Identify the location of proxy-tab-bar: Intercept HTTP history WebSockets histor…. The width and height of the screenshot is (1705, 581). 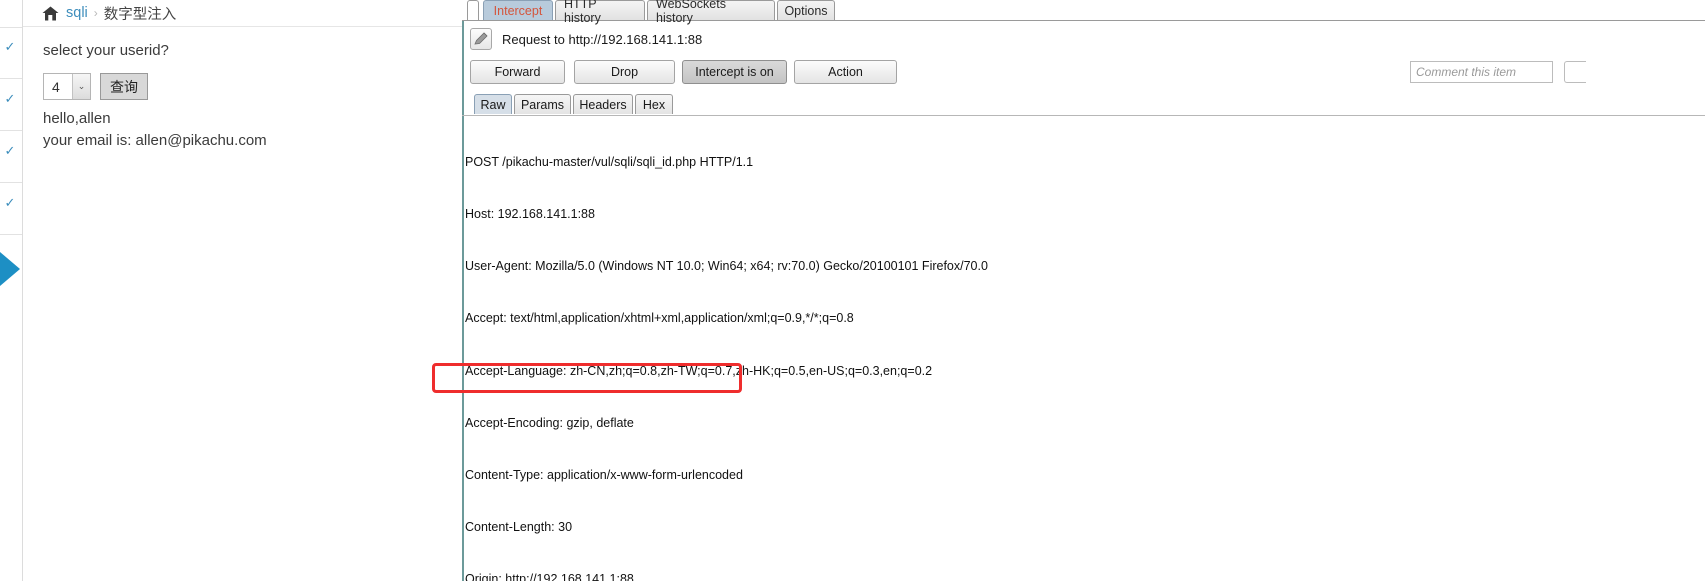
(1083, 12).